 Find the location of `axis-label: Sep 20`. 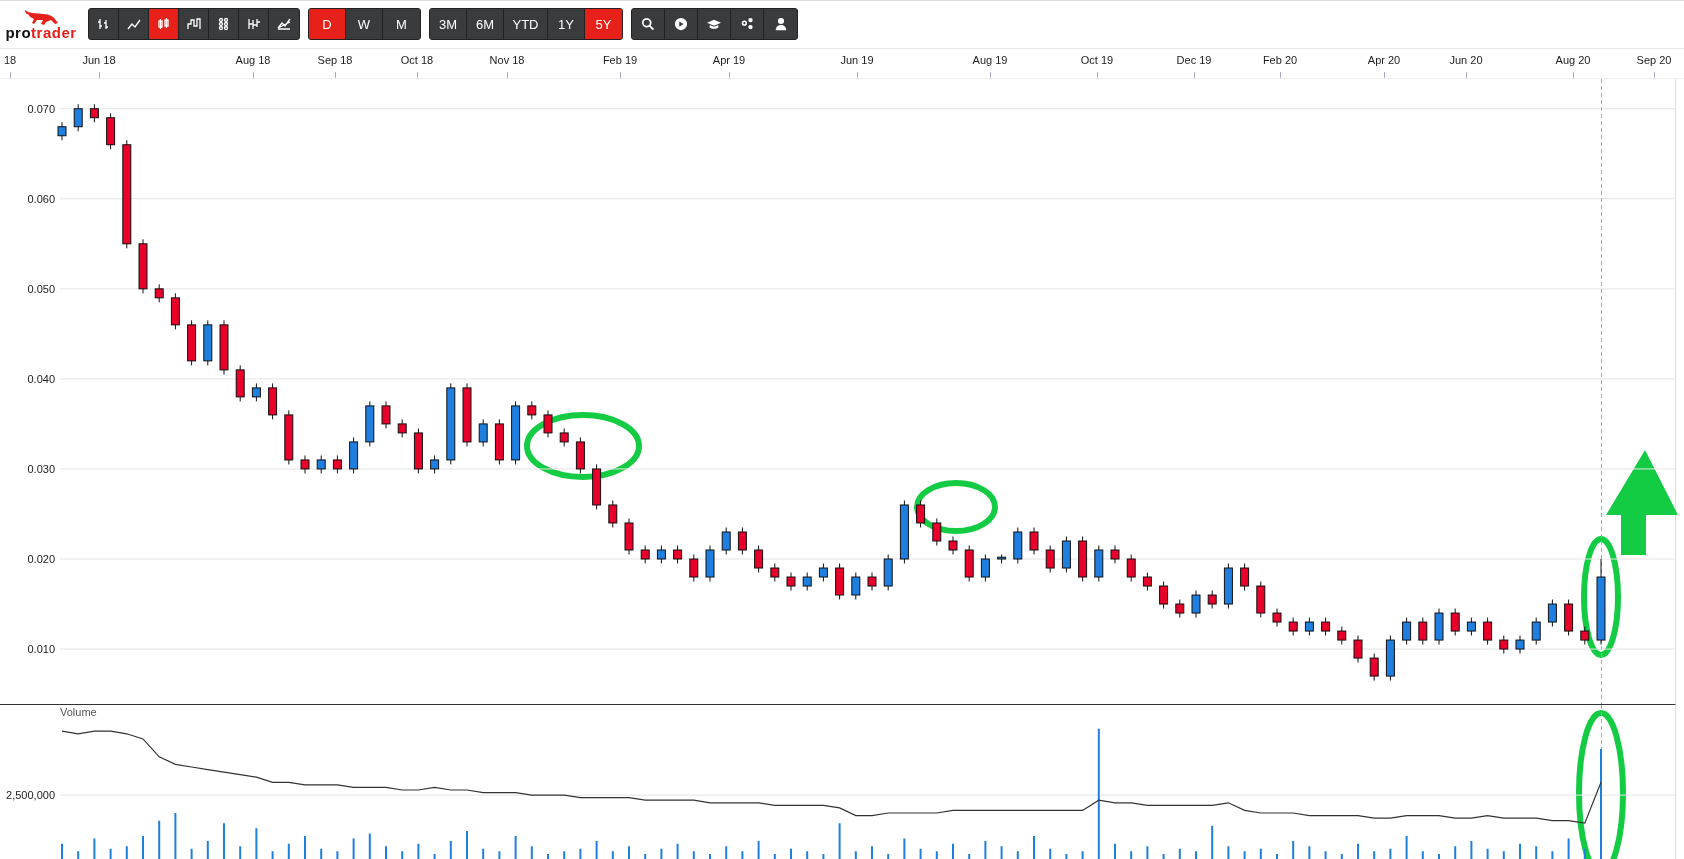

axis-label: Sep 20 is located at coordinates (1654, 59).